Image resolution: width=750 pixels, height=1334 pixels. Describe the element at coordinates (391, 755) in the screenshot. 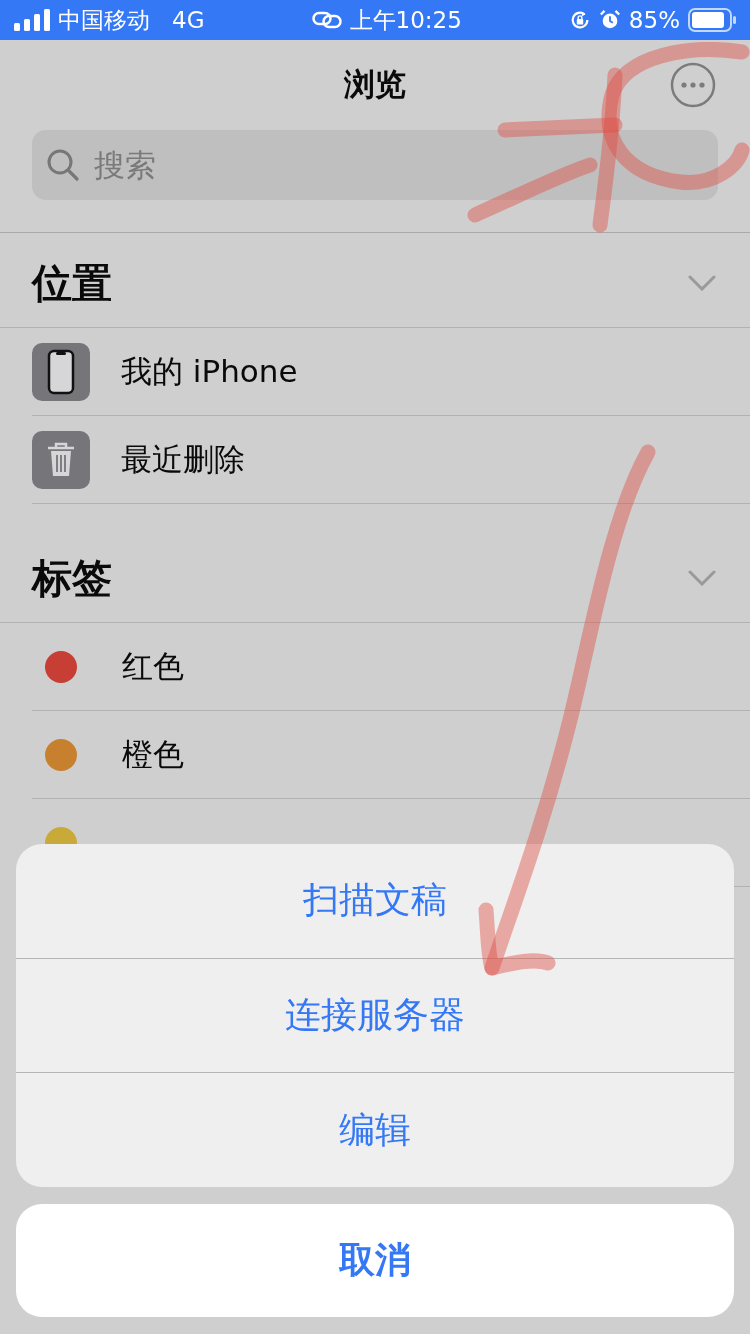

I see `list-item: 橙色` at that location.